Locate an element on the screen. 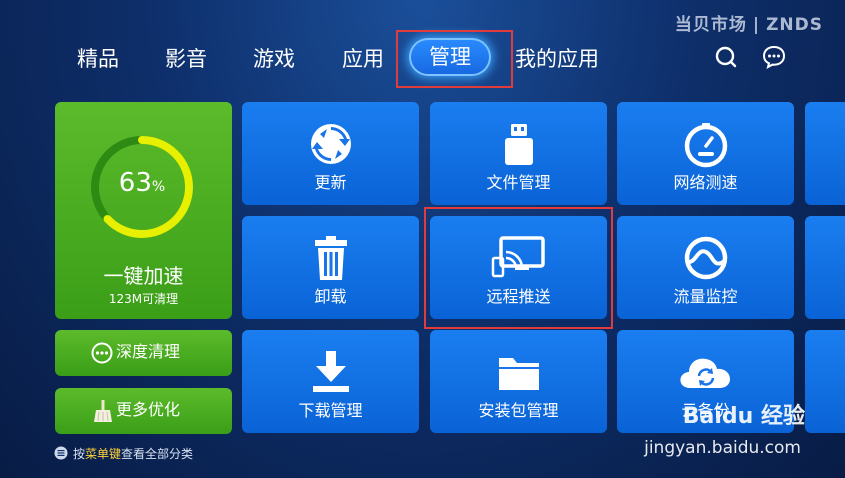 The width and height of the screenshot is (845, 478). tile-traffic-monitor: 流量监控 is located at coordinates (705, 267).